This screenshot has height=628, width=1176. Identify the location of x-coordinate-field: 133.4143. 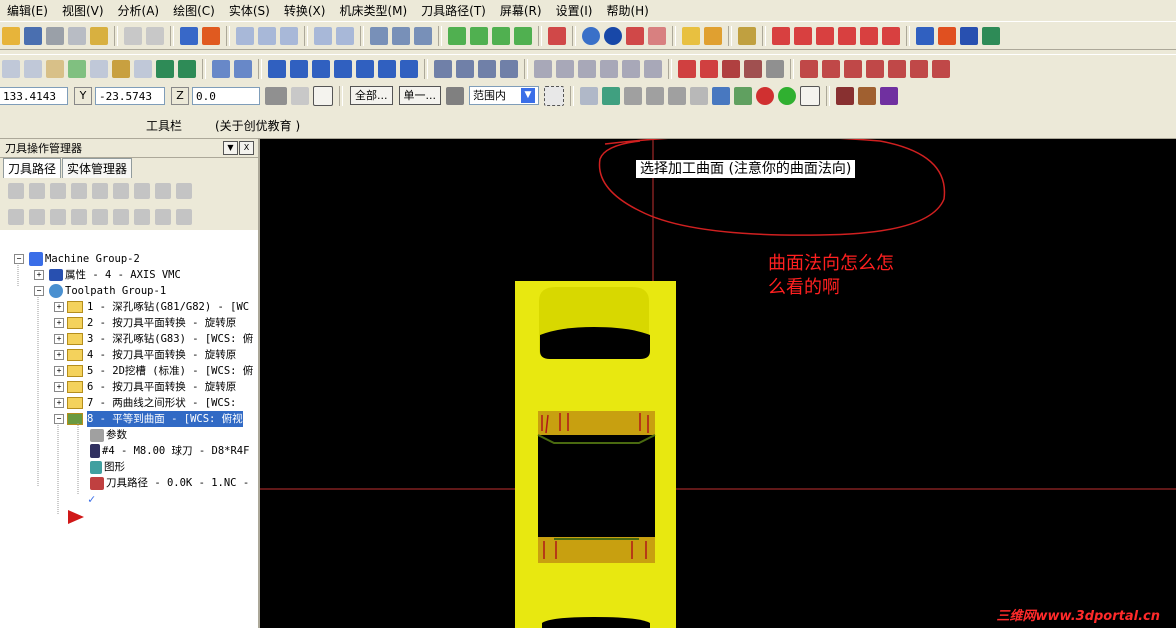
(34, 95).